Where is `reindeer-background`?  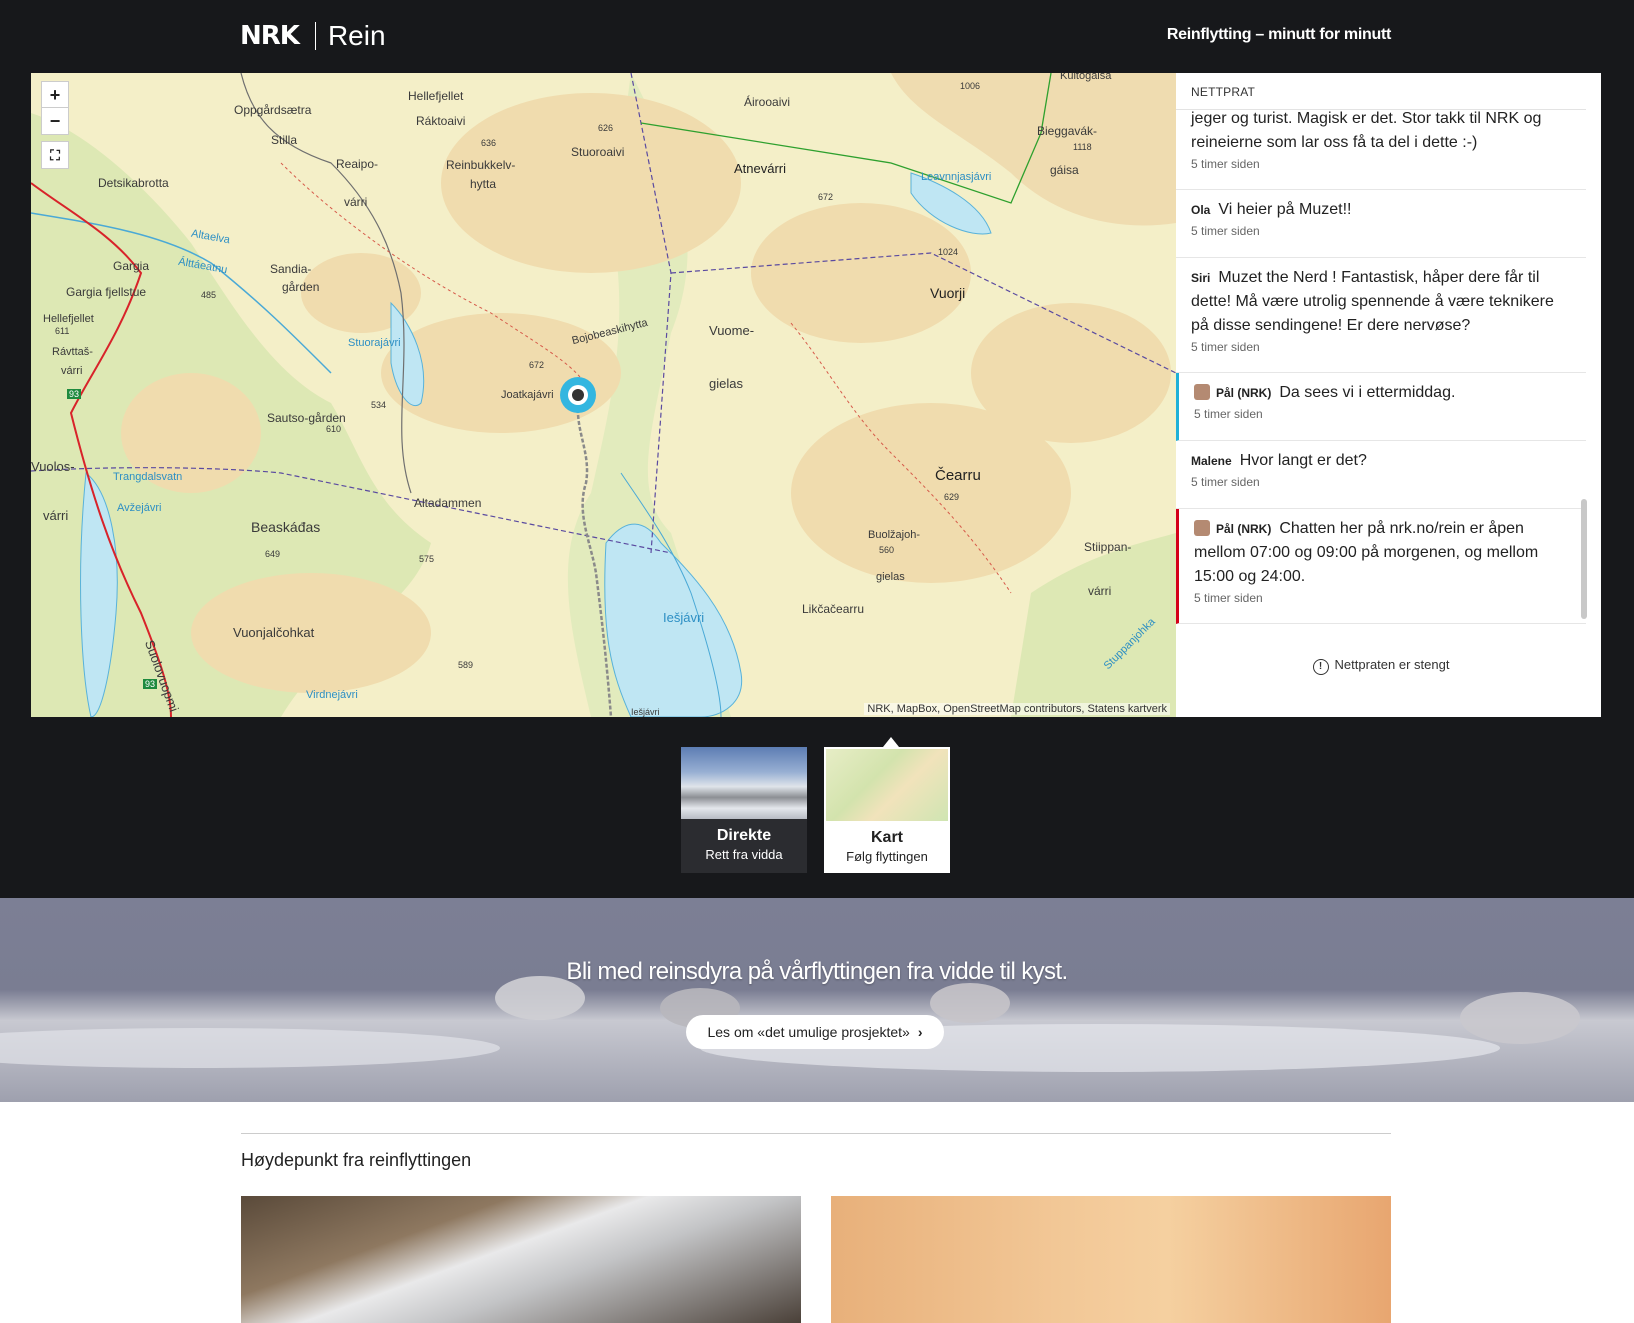
reindeer-background is located at coordinates (790, 1024).